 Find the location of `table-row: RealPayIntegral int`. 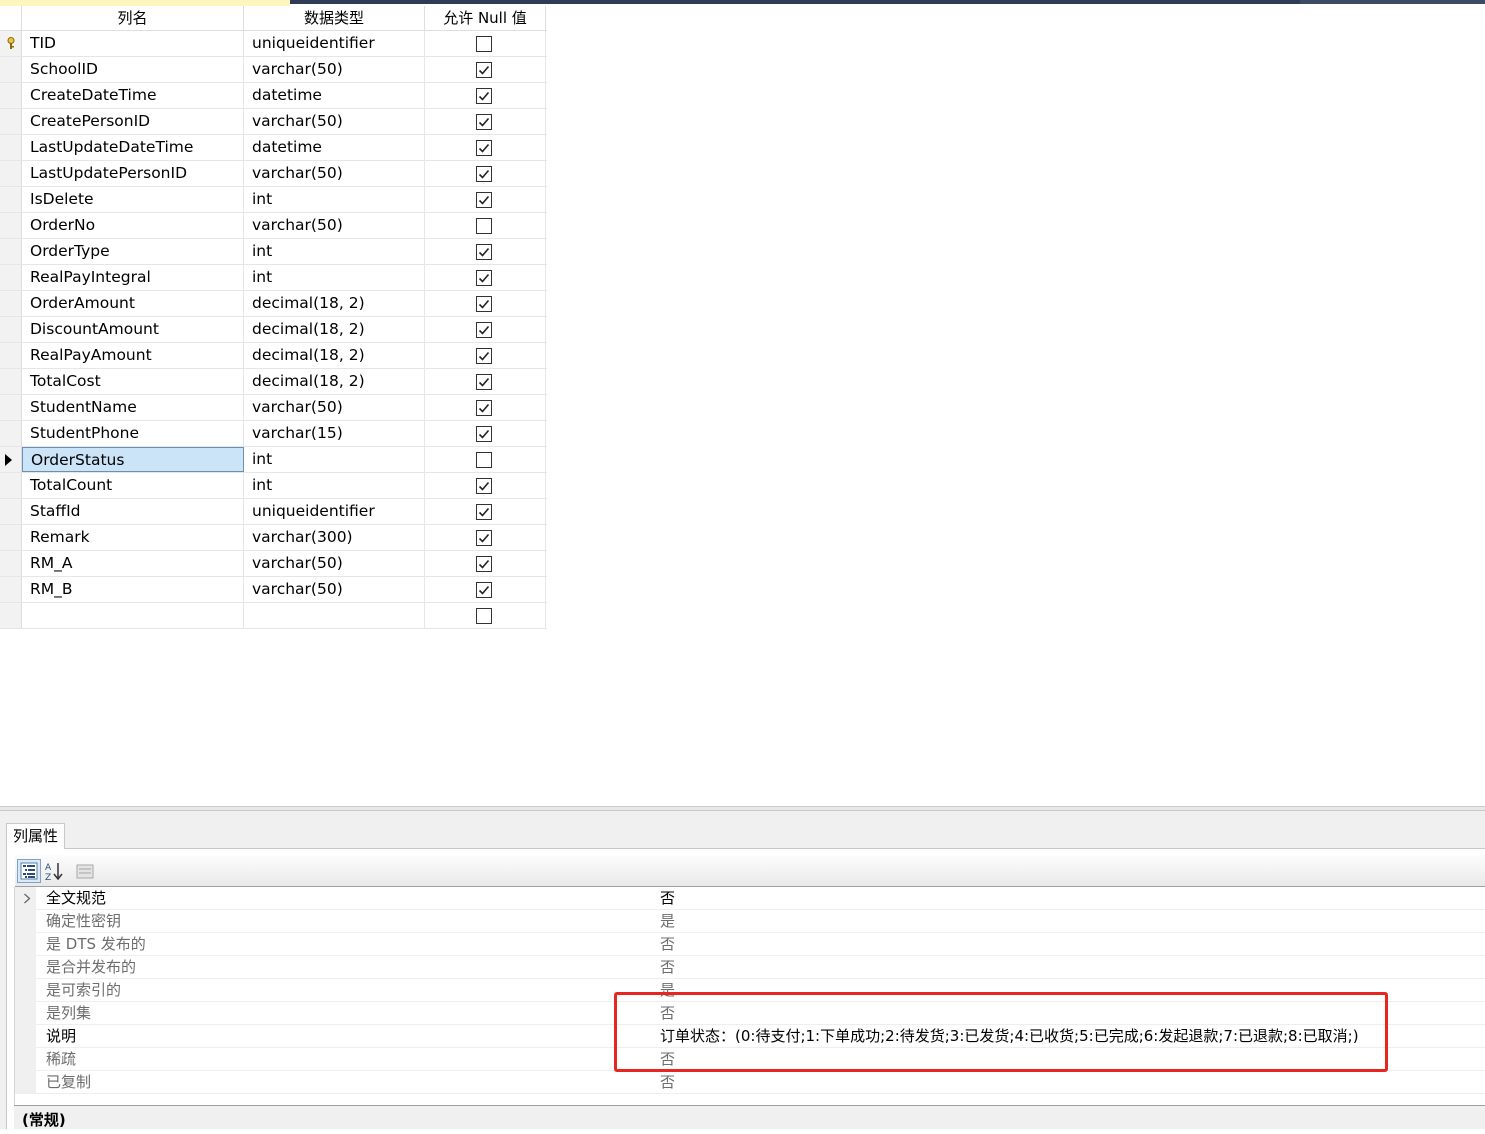

table-row: RealPayIntegral int is located at coordinates (273, 278).